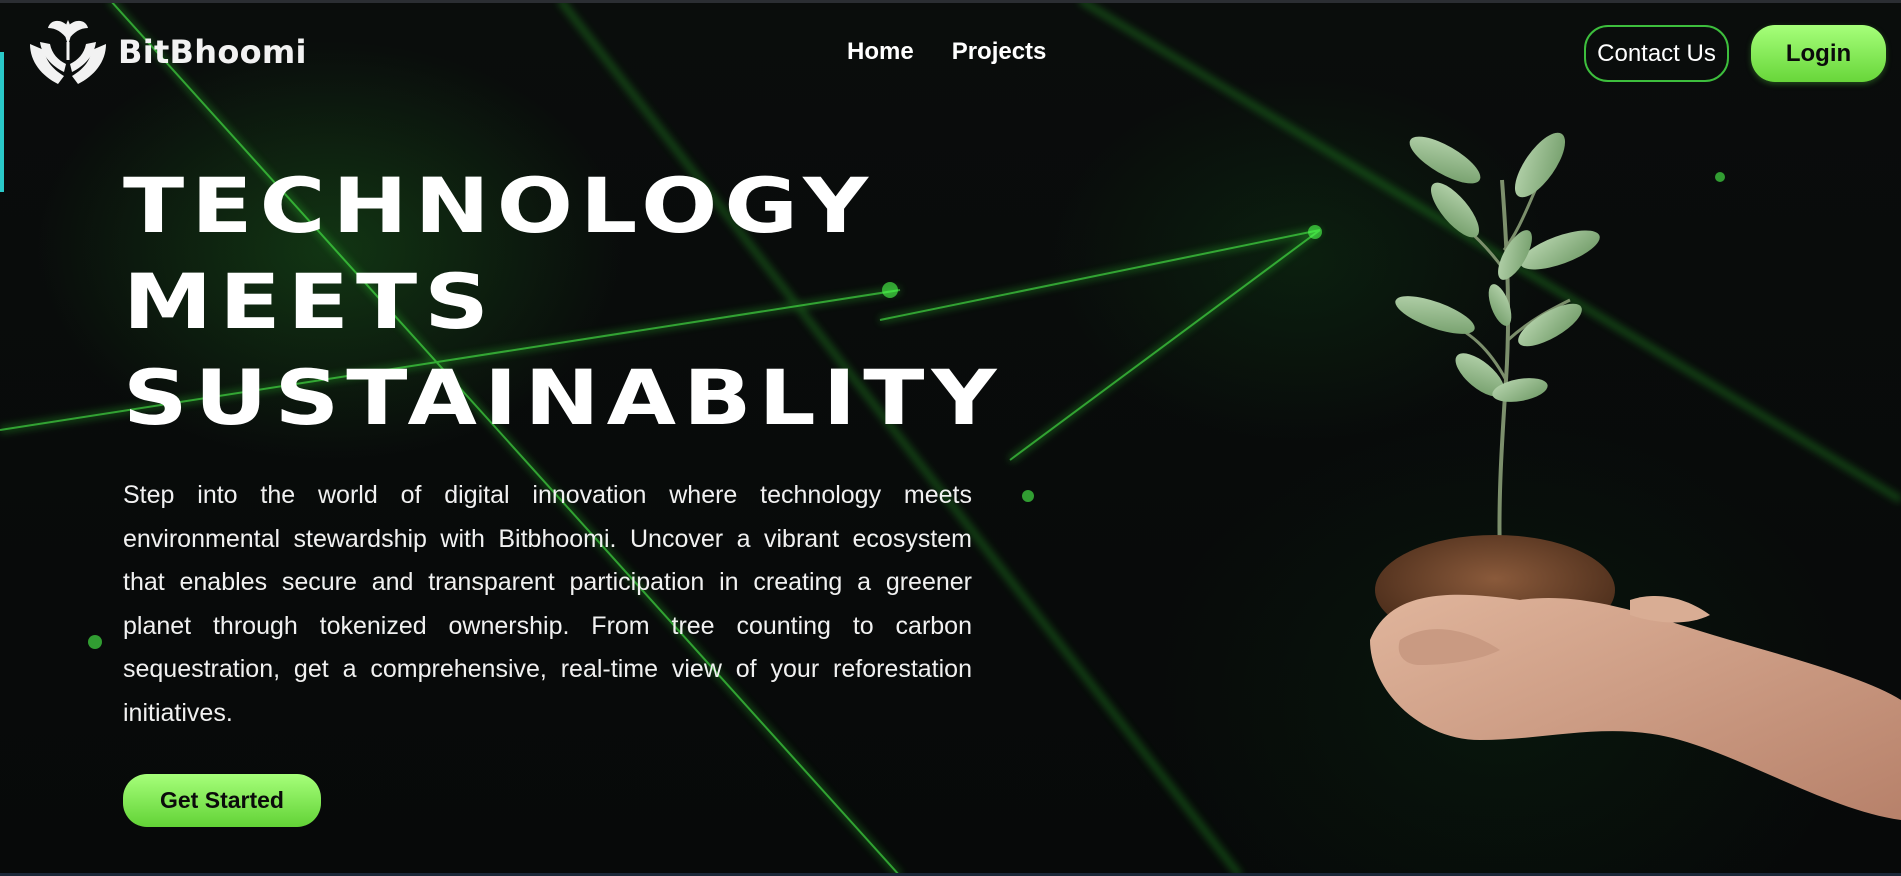  Describe the element at coordinates (68, 52) in the screenshot. I see `hands-holding-sprout-icon` at that location.